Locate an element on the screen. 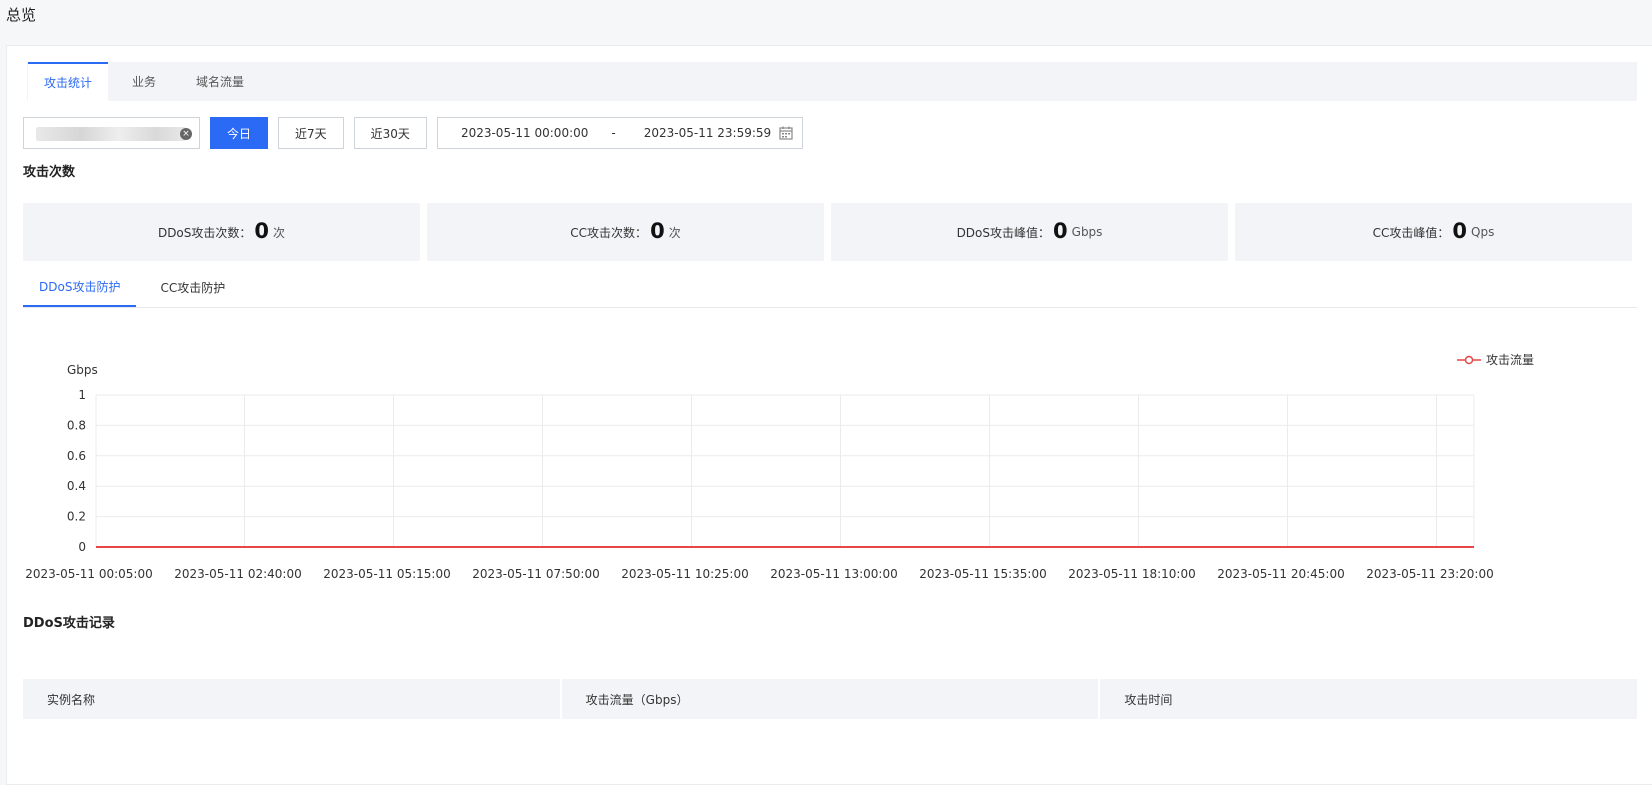  clear-icon: × is located at coordinates (186, 134).